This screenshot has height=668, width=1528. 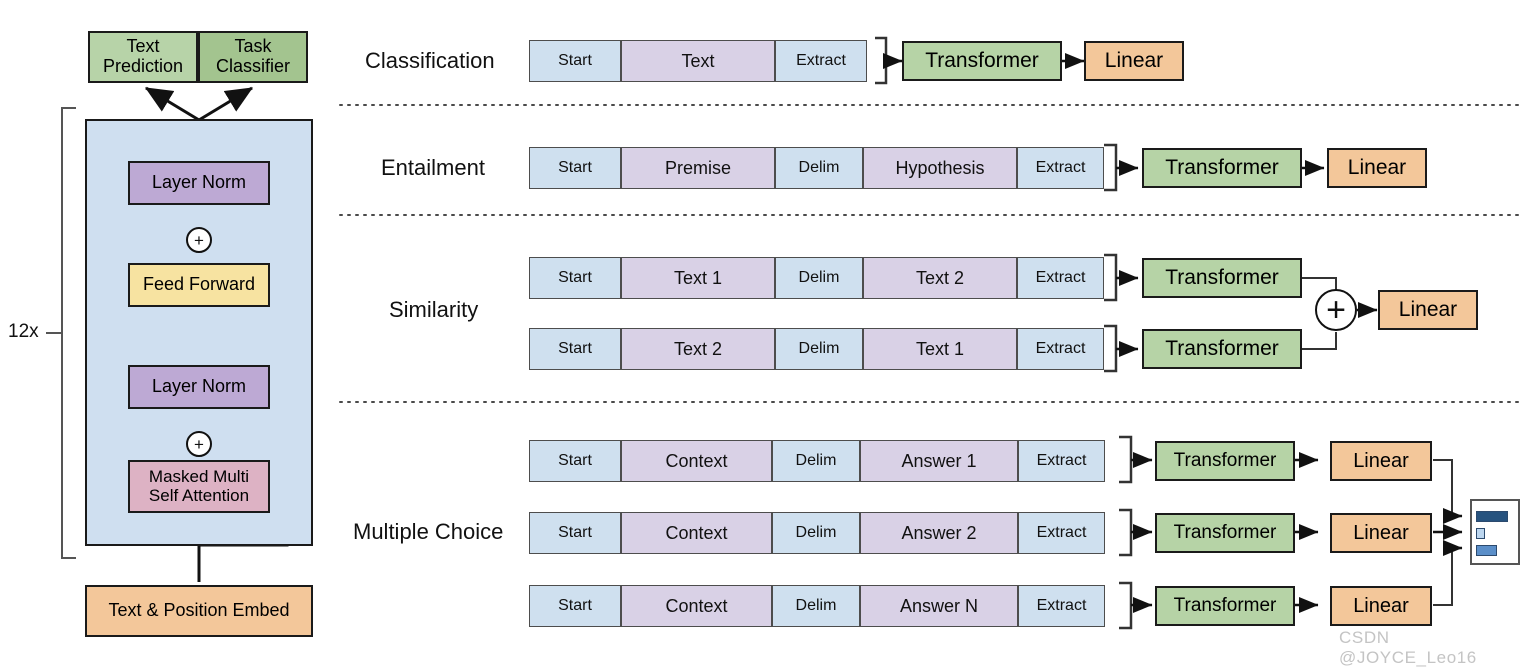 I want to click on token-answer-n: Answer N, so click(x=939, y=606).